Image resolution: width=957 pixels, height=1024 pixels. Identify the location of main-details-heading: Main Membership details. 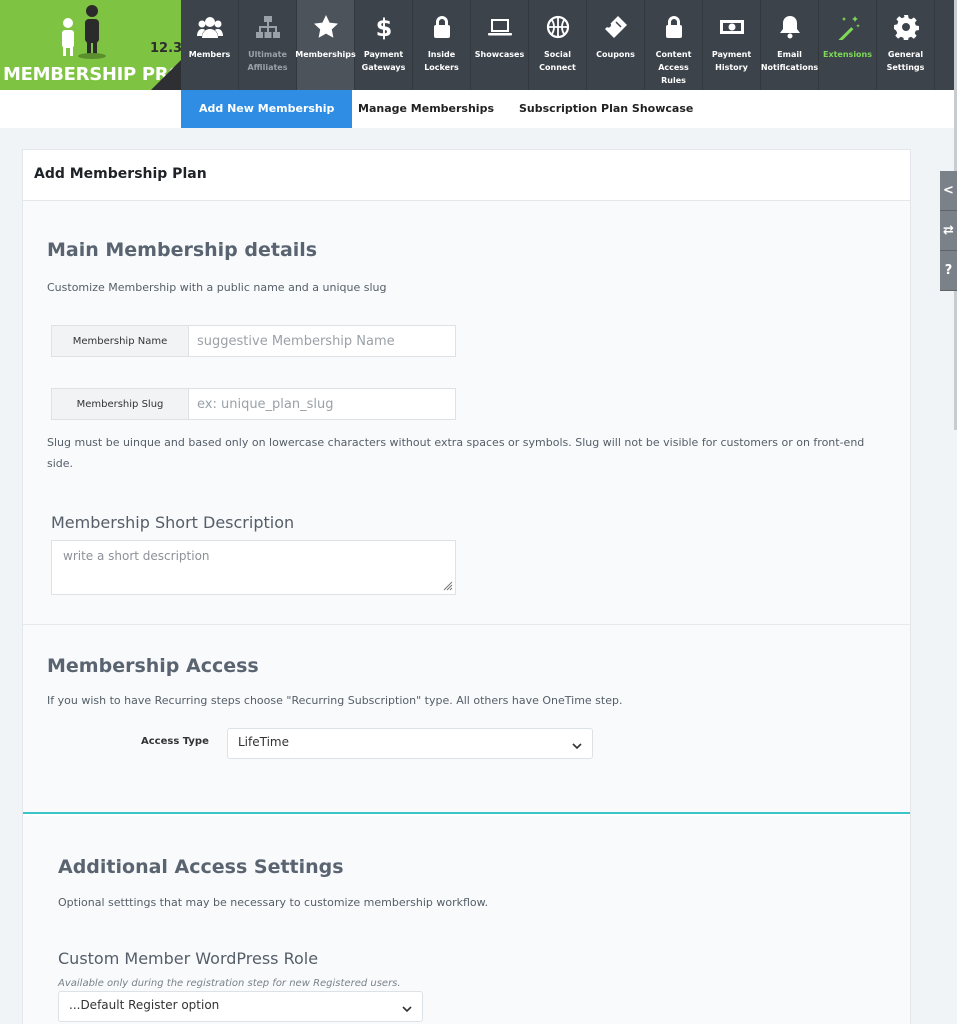
(182, 250).